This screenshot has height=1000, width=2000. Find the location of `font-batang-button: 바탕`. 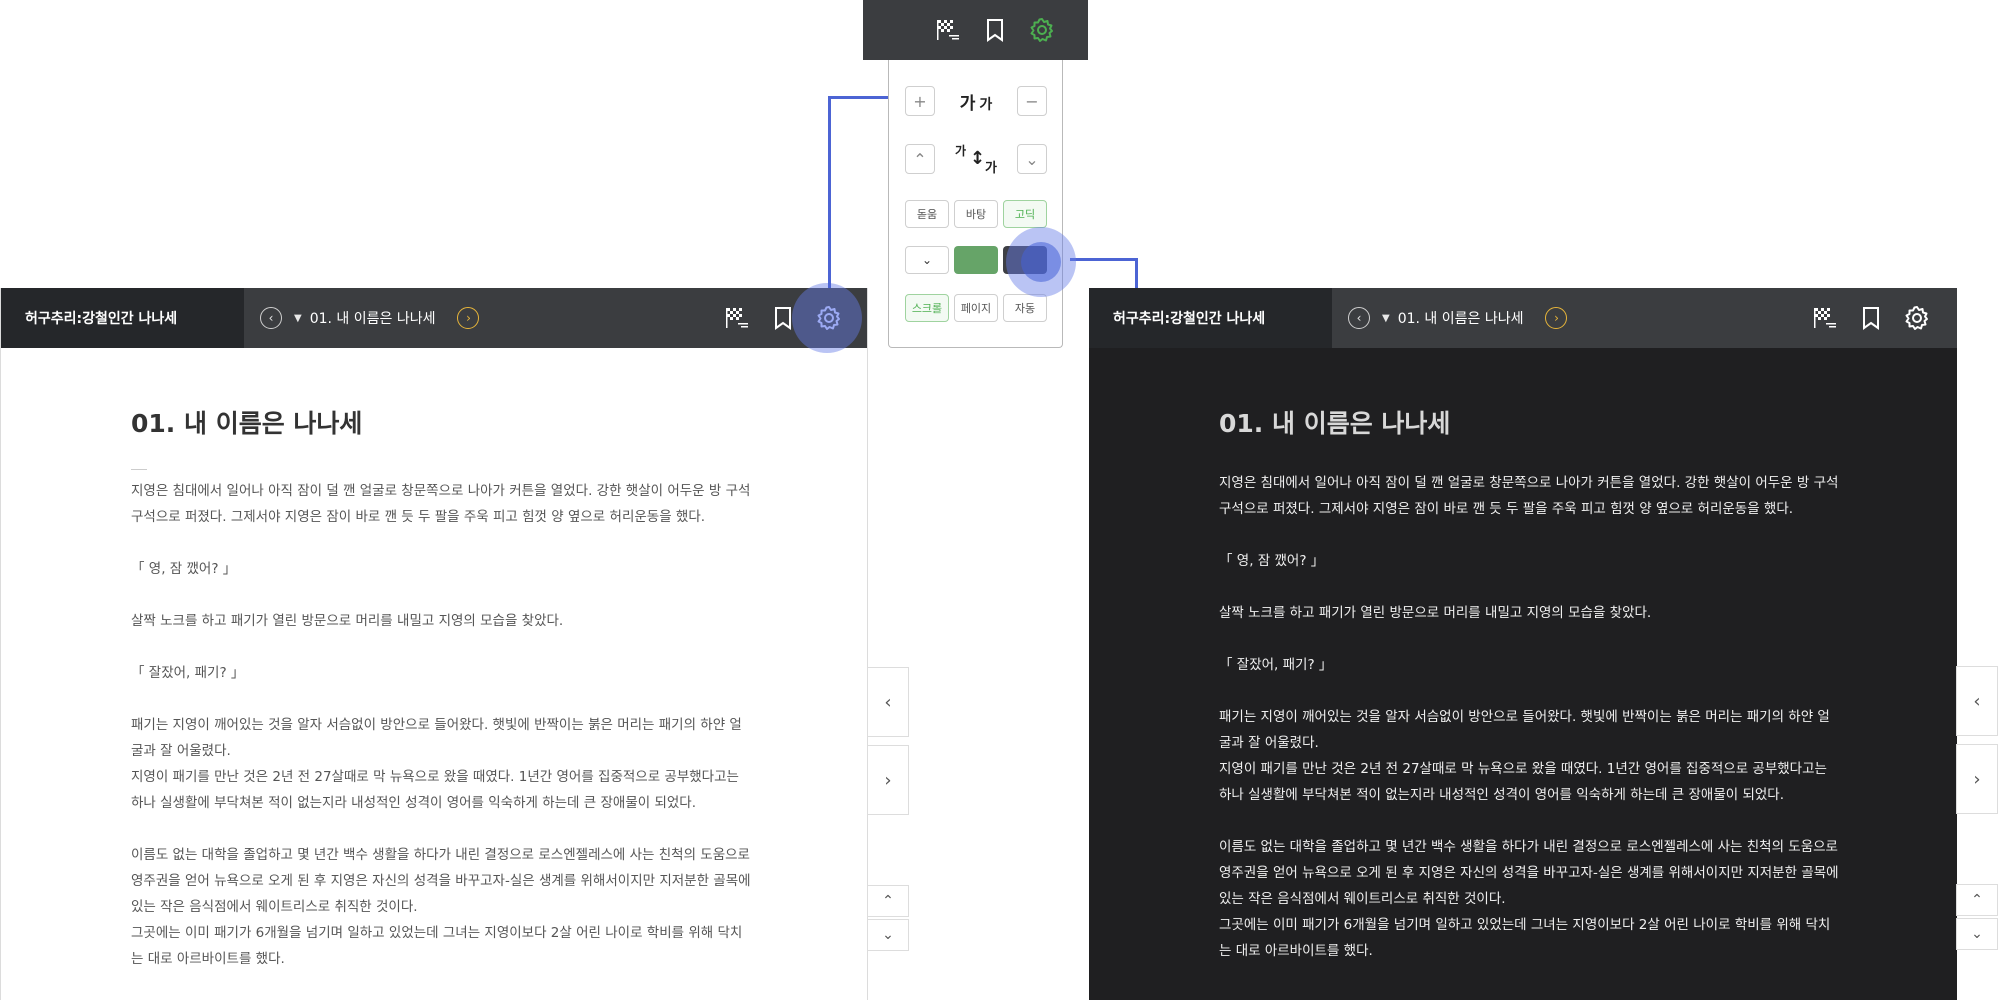

font-batang-button: 바탕 is located at coordinates (976, 214).